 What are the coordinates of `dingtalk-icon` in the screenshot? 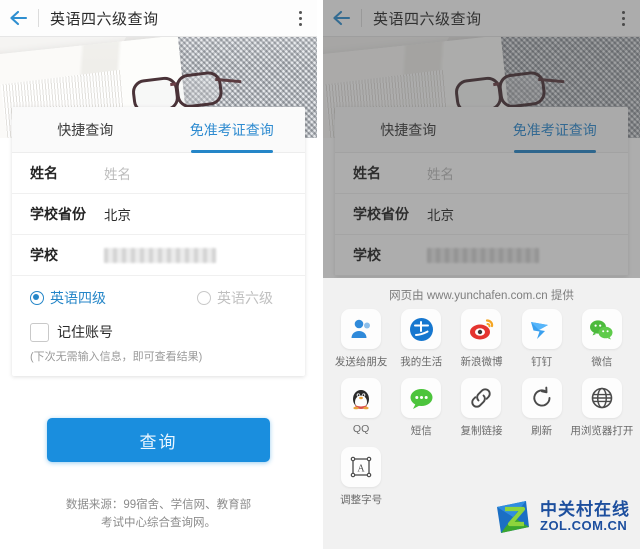 It's located at (541, 329).